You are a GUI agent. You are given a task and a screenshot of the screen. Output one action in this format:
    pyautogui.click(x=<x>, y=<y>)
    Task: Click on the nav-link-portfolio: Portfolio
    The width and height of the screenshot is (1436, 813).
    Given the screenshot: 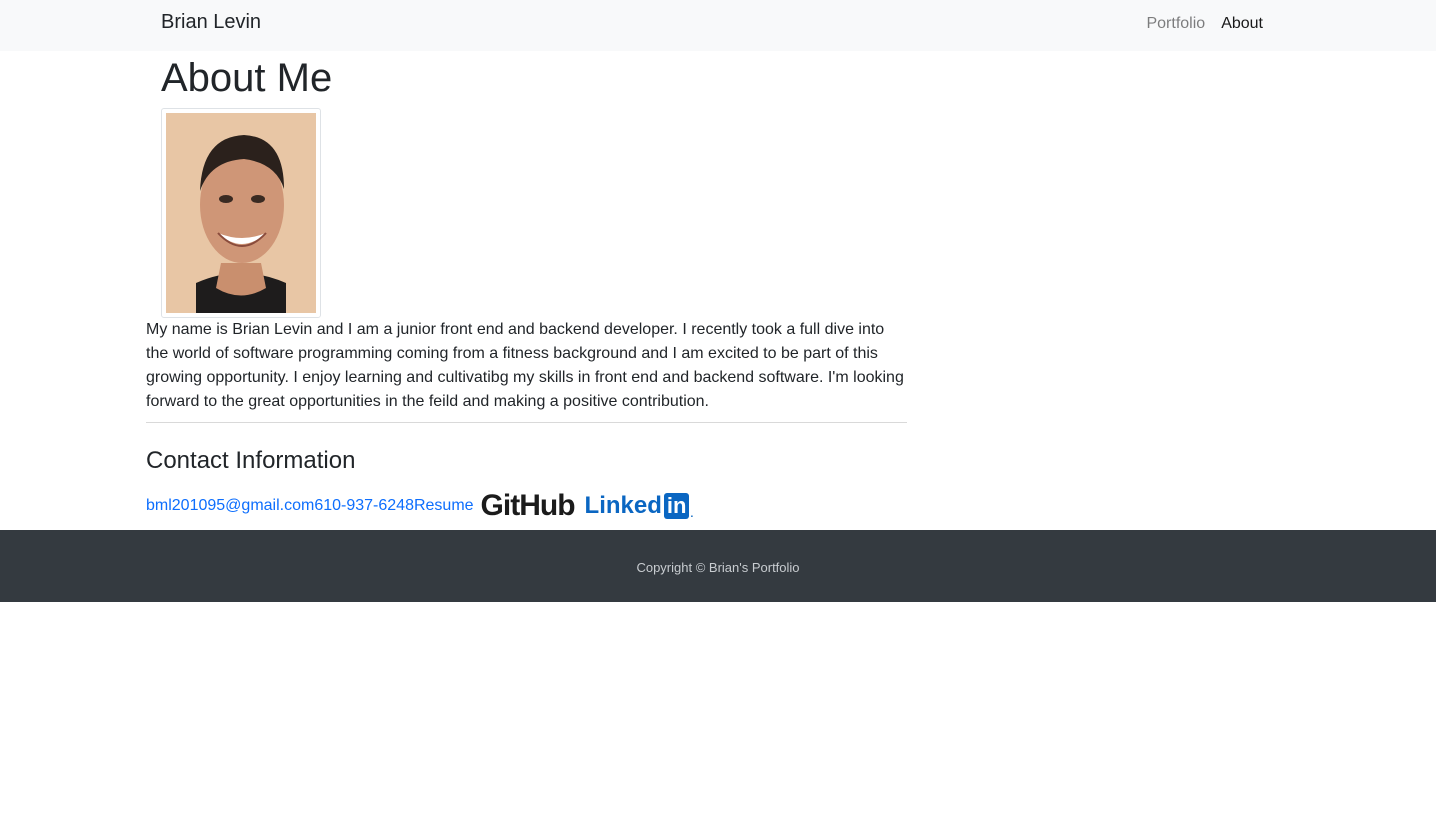 What is the action you would take?
    pyautogui.click(x=1175, y=24)
    